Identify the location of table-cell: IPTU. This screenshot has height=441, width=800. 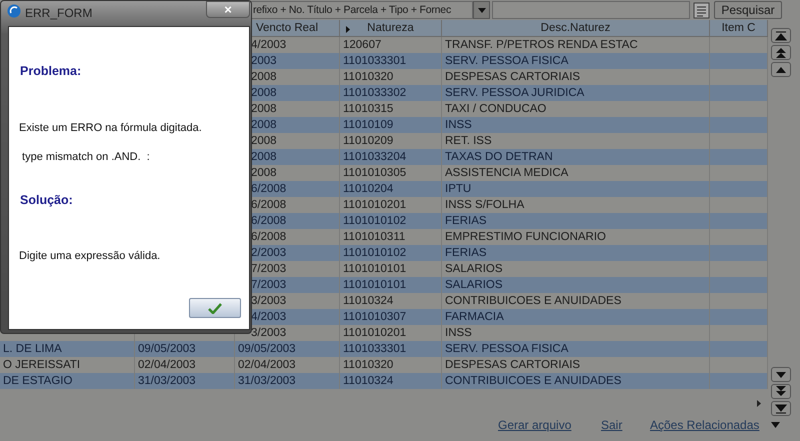
(458, 189).